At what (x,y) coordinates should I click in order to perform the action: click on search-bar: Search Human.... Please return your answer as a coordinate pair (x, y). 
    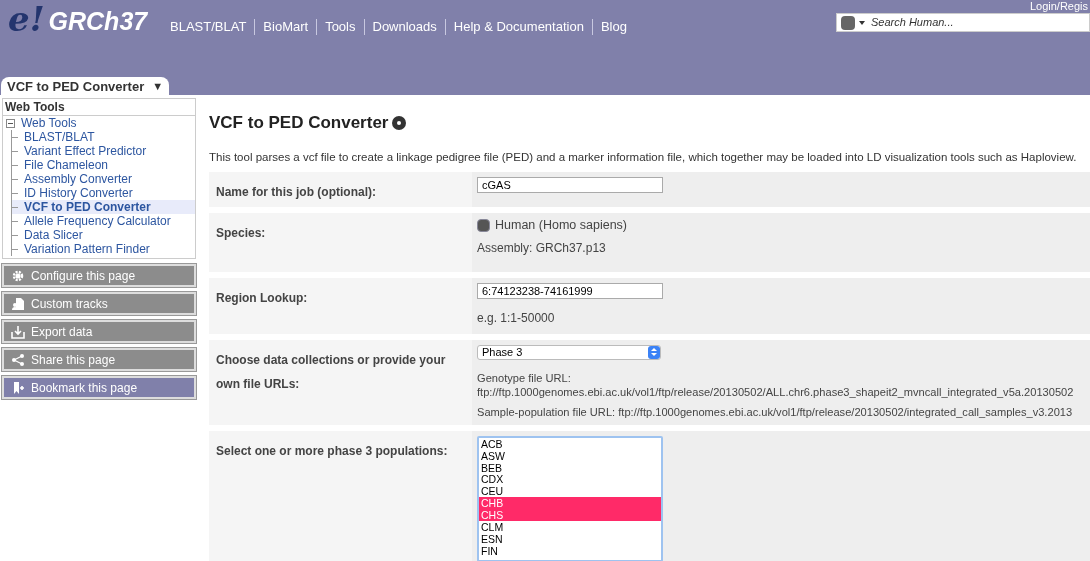
    Looking at the image, I should click on (963, 22).